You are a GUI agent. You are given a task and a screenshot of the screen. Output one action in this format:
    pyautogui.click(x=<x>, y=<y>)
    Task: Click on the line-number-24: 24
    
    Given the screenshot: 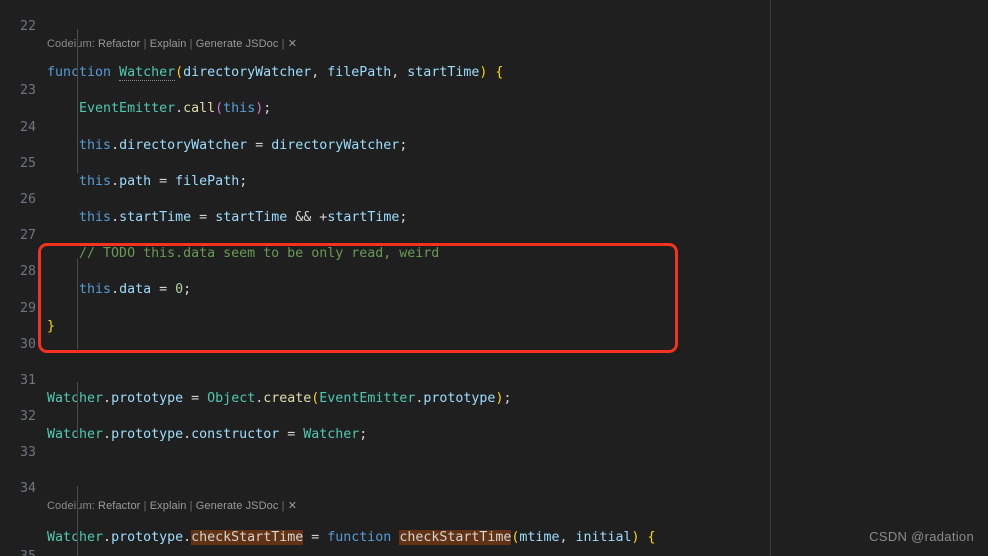 What is the action you would take?
    pyautogui.click(x=27, y=127)
    